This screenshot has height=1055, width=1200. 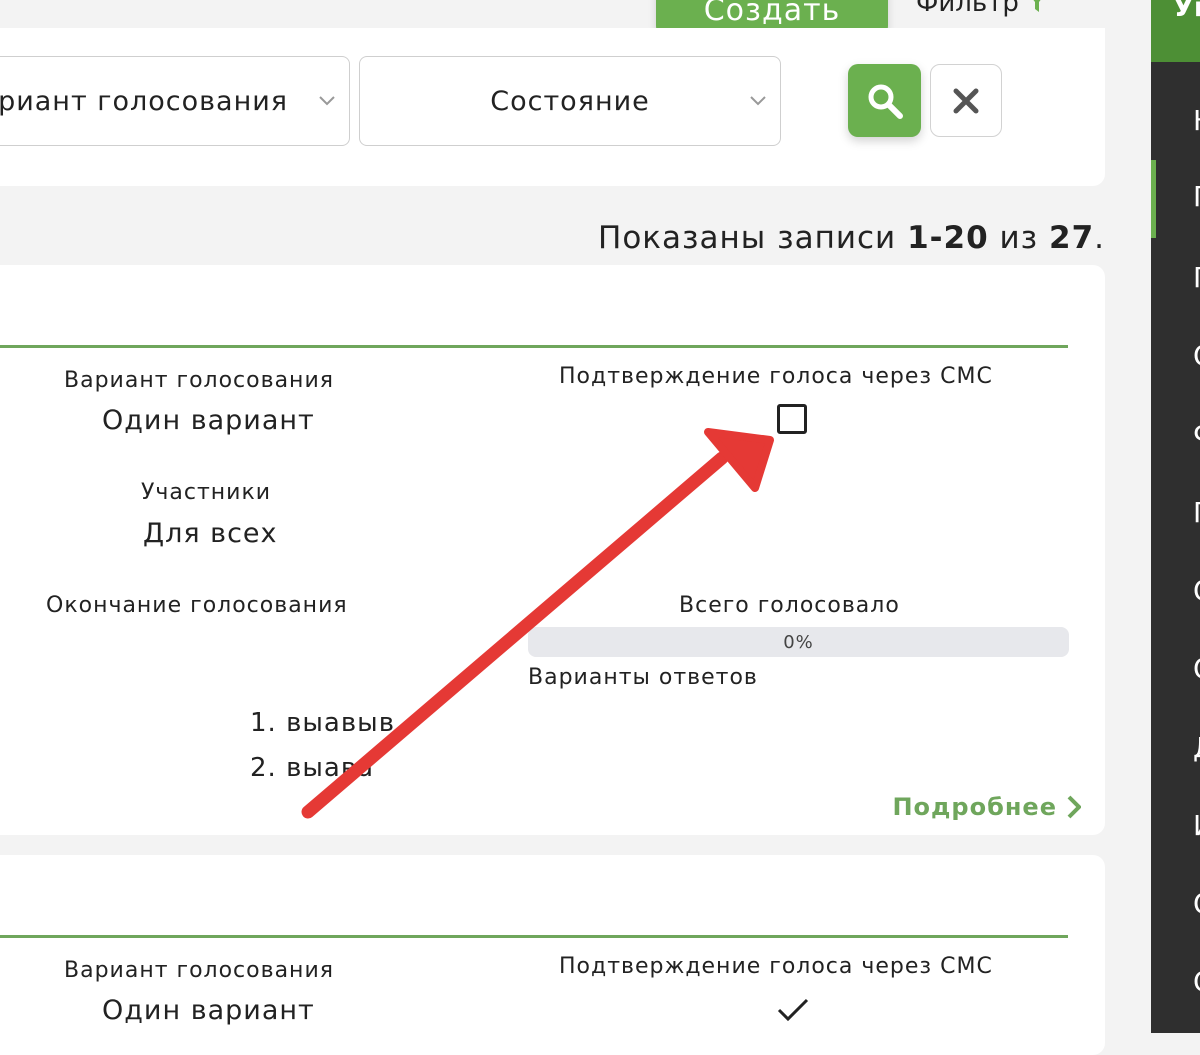 I want to click on reset-filter-button, so click(x=966, y=100).